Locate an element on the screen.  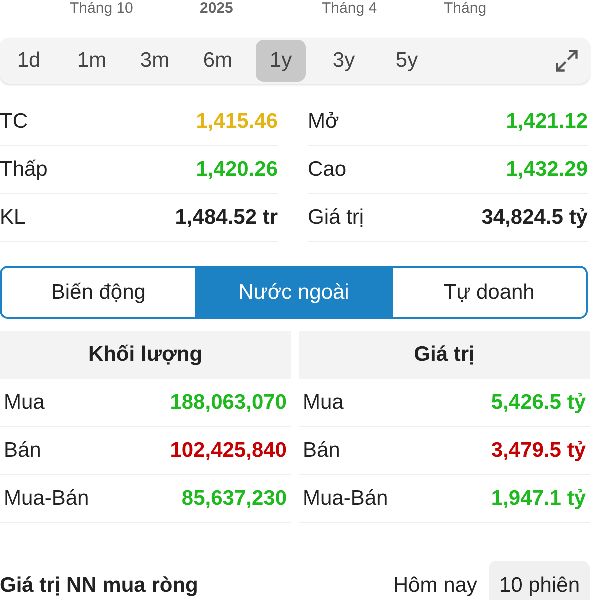
stat-label: Mở is located at coordinates (324, 121).